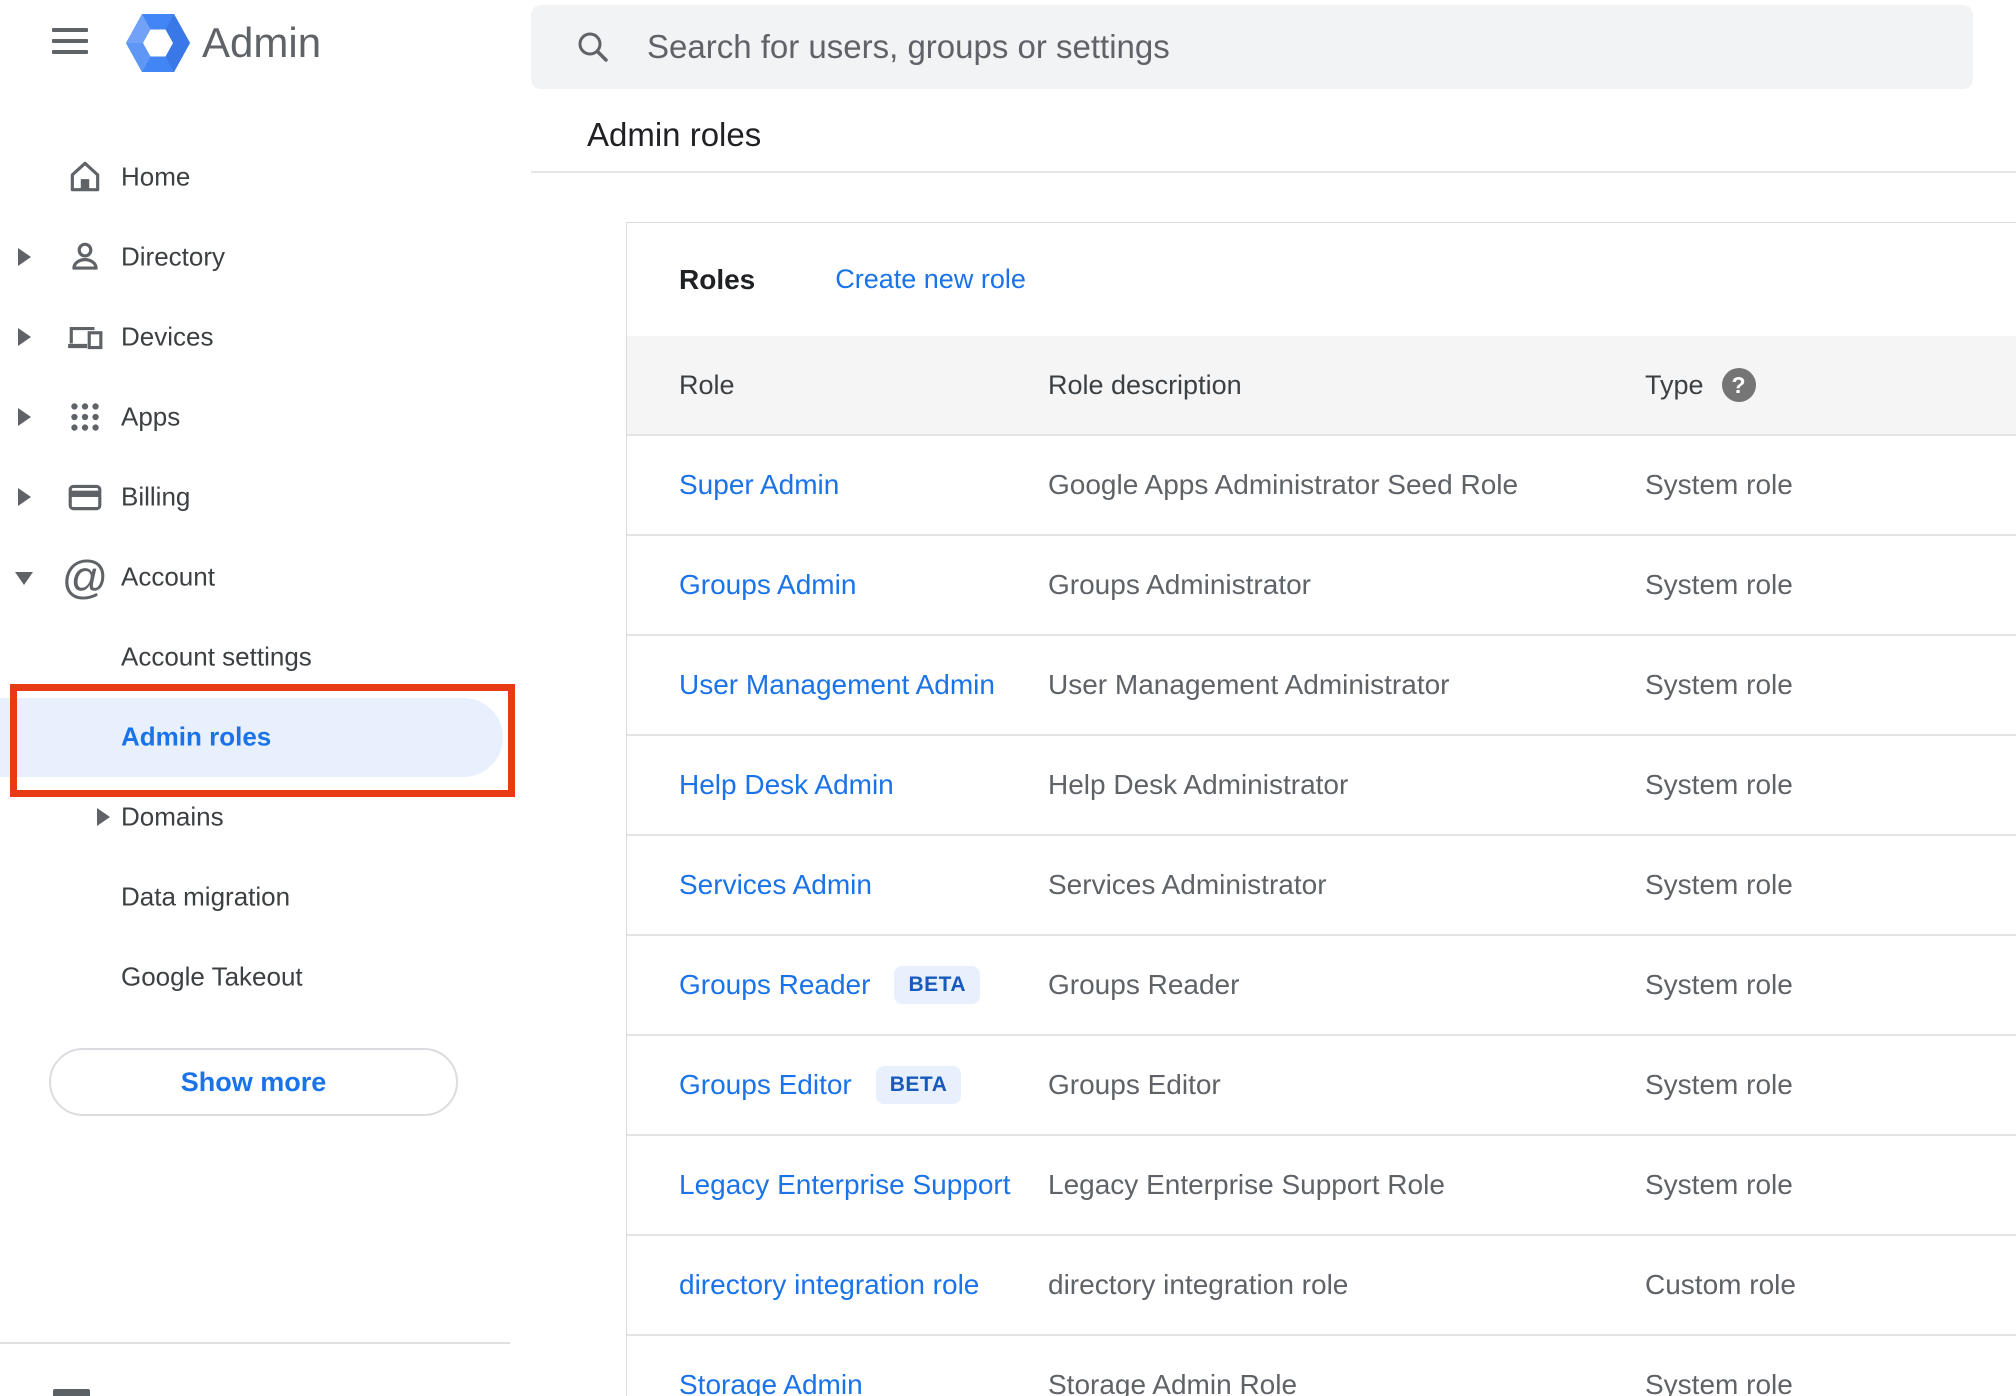 This screenshot has width=2016, height=1396. Describe the element at coordinates (85, 337) in the screenshot. I see `devices-icon` at that location.